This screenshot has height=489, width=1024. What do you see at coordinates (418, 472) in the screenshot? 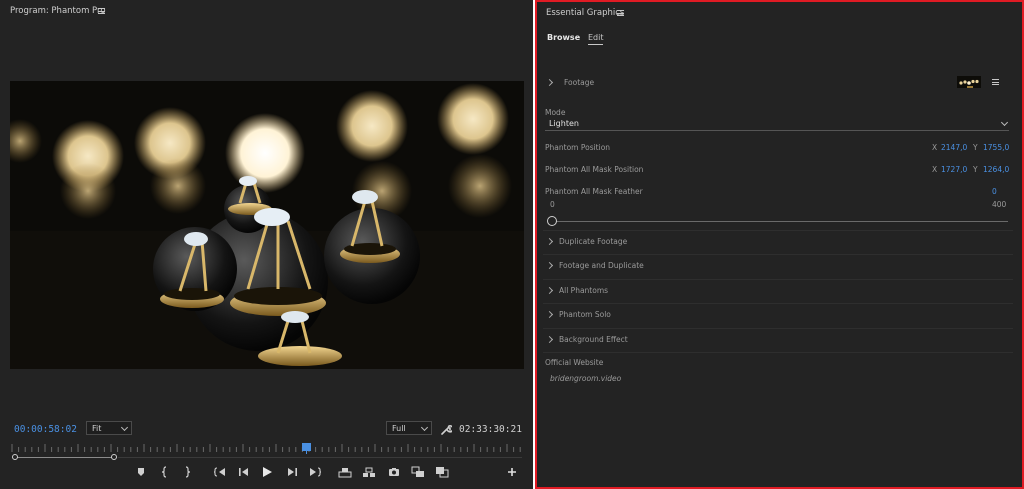
I see `insert-icon` at bounding box center [418, 472].